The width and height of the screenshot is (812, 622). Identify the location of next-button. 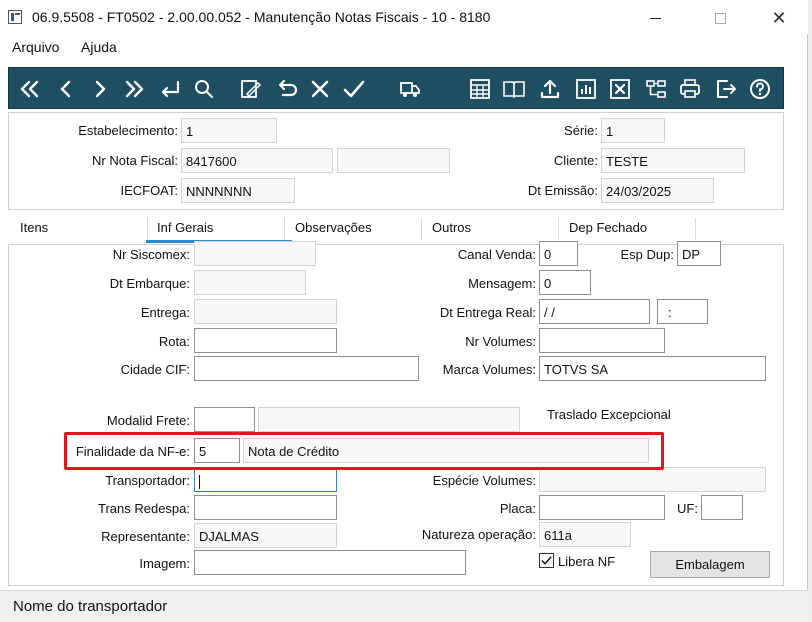
(100, 89).